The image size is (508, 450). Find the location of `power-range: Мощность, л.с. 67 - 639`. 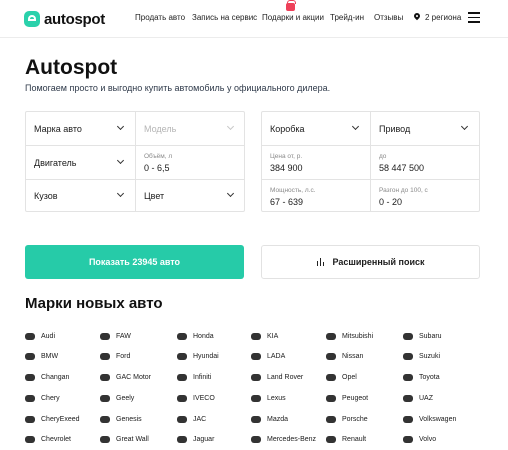

power-range: Мощность, л.с. 67 - 639 is located at coordinates (316, 195).